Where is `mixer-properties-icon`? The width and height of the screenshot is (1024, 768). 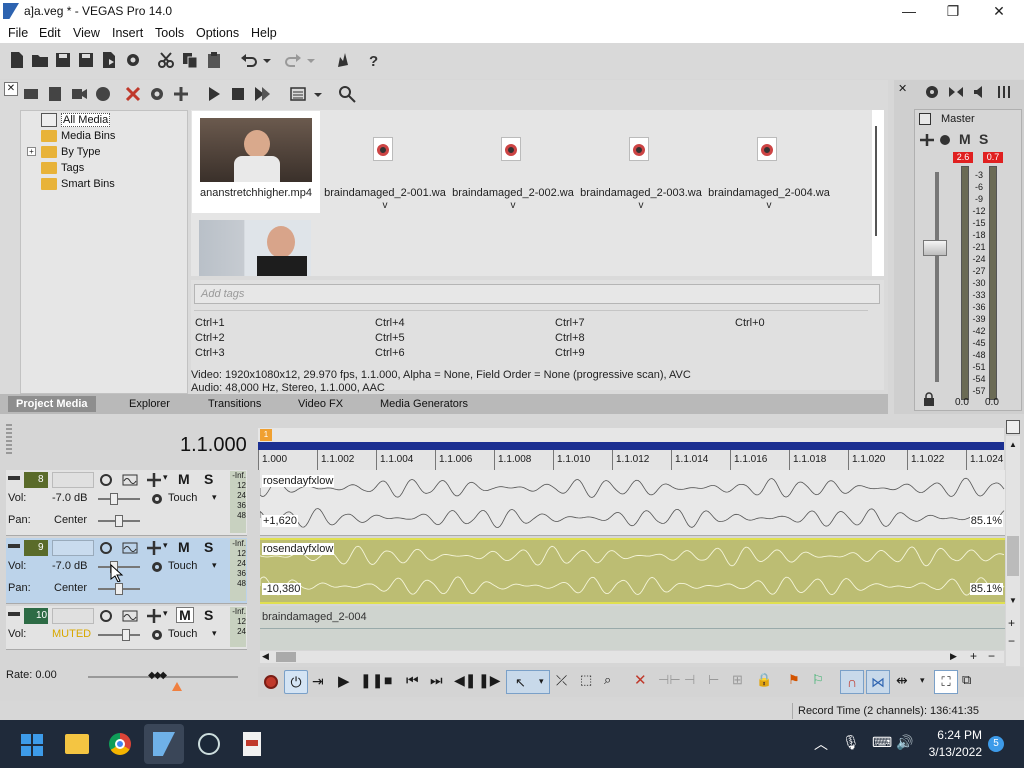
mixer-properties-icon is located at coordinates (1004, 92).